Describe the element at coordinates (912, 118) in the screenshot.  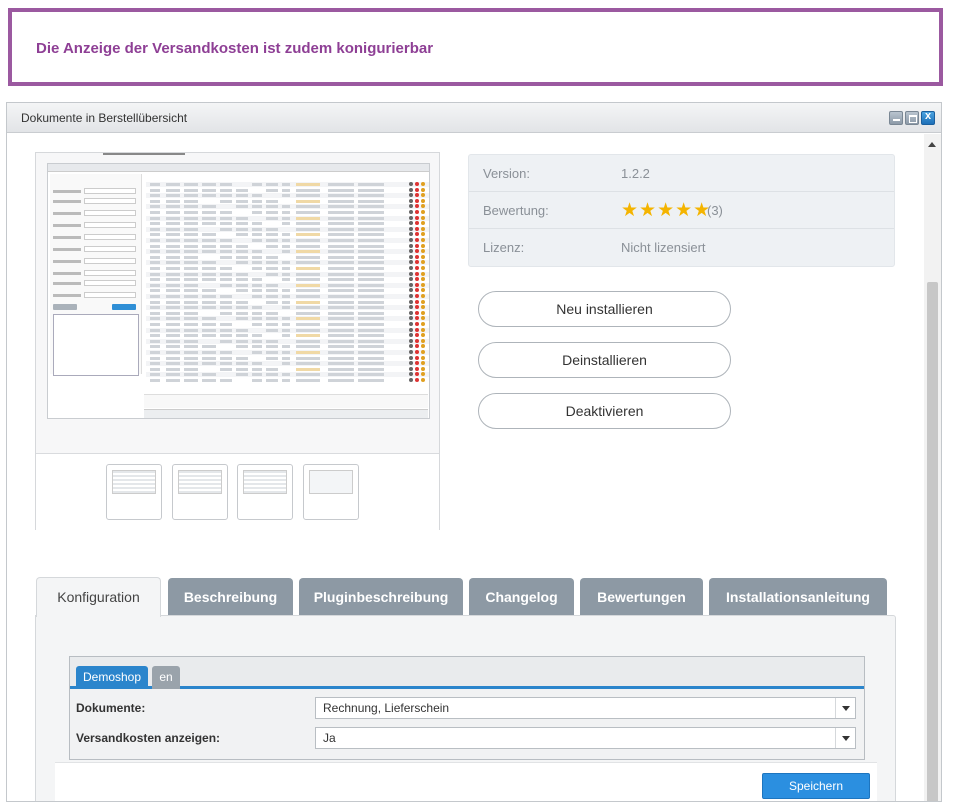
I see `maximize-icon` at that location.